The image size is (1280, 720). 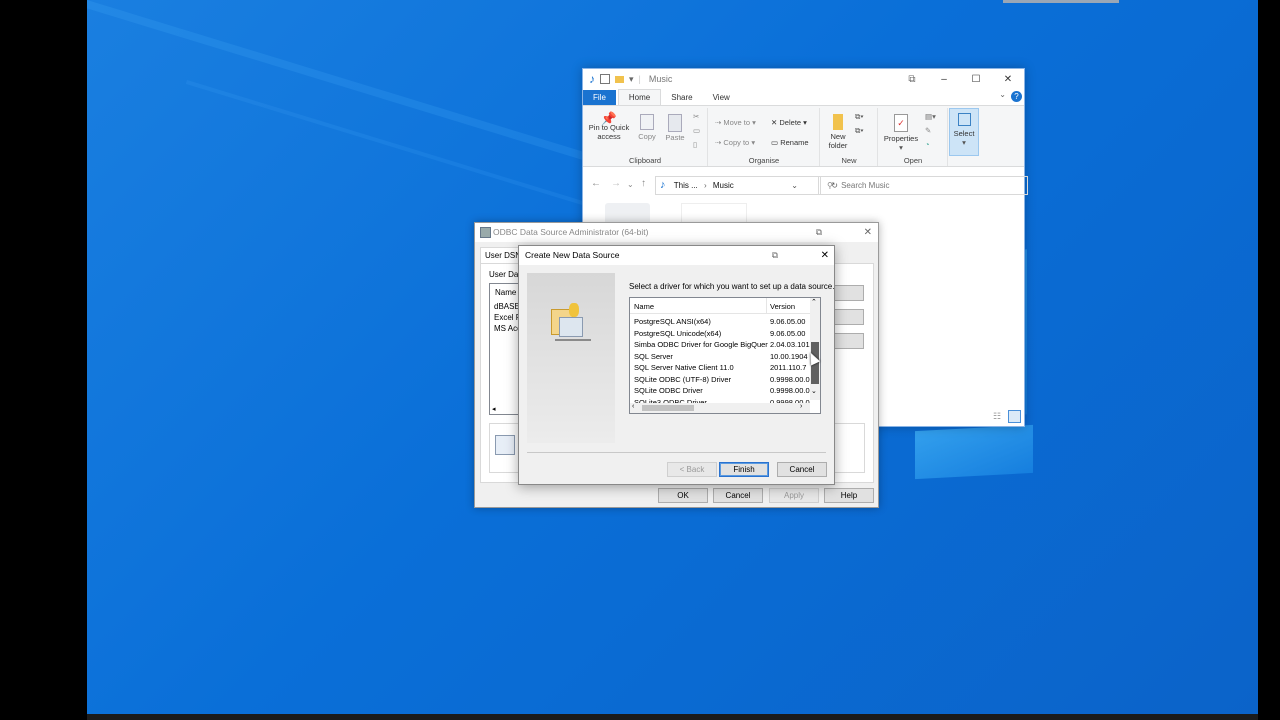 I want to click on driver-row: SQL Server 10.00.1904, so click(x=720, y=357).